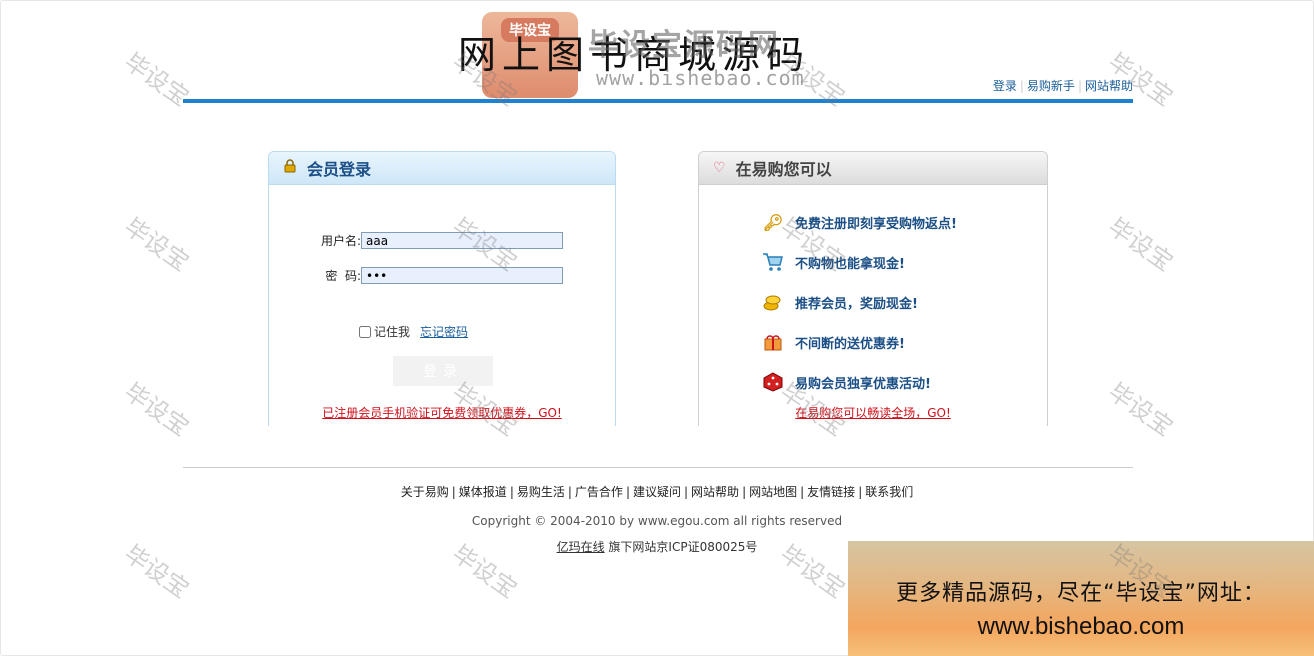 This screenshot has height=656, width=1314. I want to click on benefits-panel-title: 在易购您可以, so click(783, 169).